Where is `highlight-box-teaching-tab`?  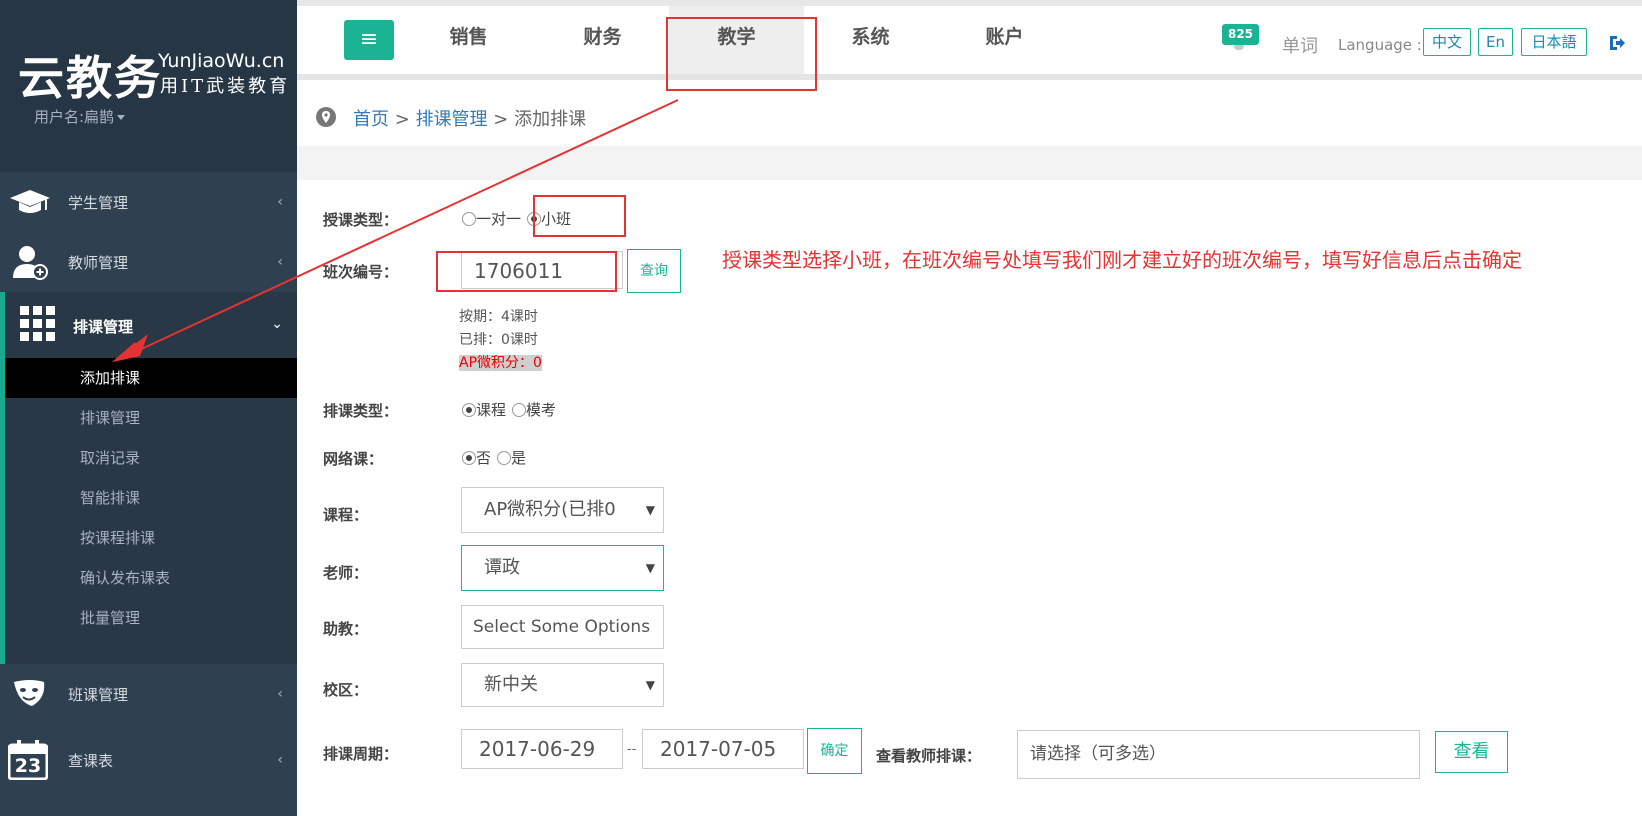
highlight-box-teaching-tab is located at coordinates (741, 54).